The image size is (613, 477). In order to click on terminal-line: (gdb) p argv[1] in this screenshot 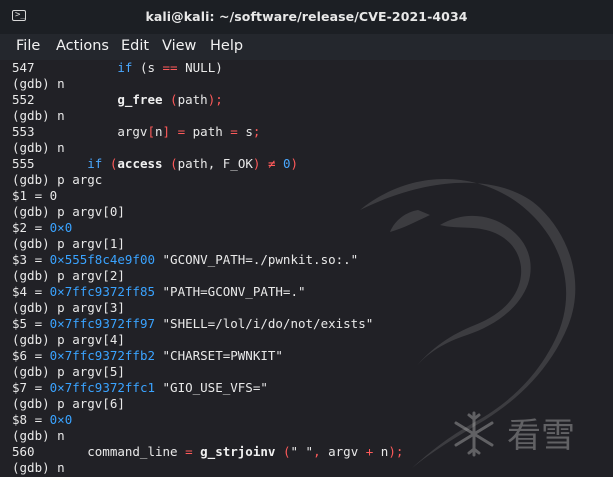, I will do `click(68, 244)`.